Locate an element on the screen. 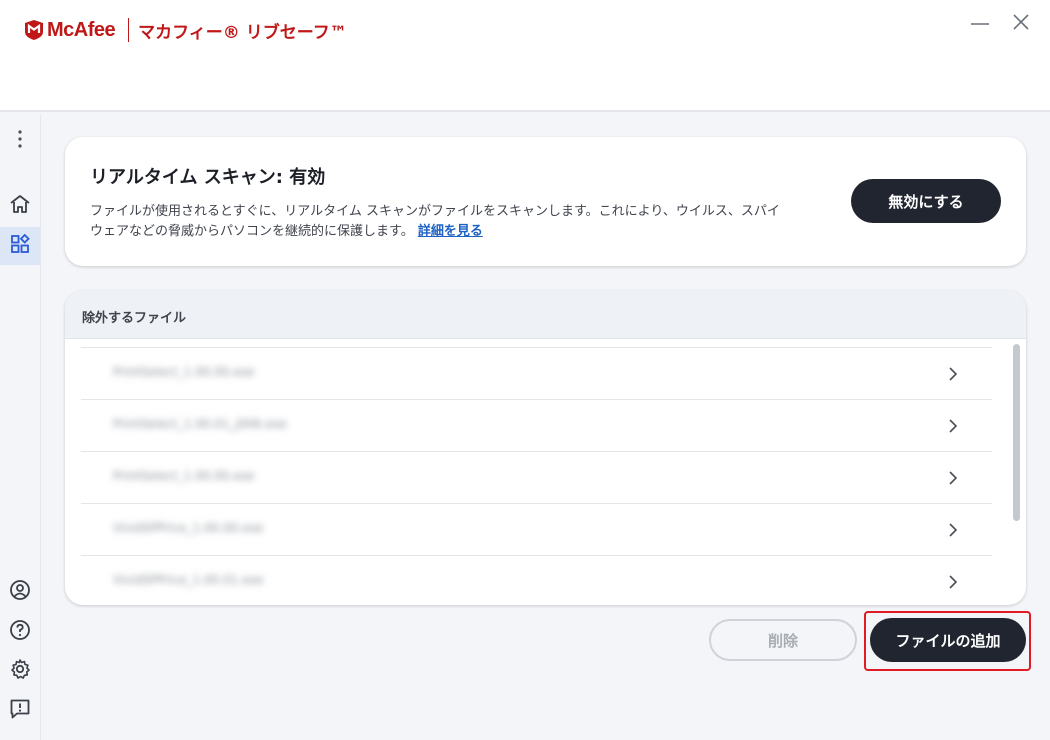  brand: McAfee マカフィー® リブセーフ™ is located at coordinates (185, 30).